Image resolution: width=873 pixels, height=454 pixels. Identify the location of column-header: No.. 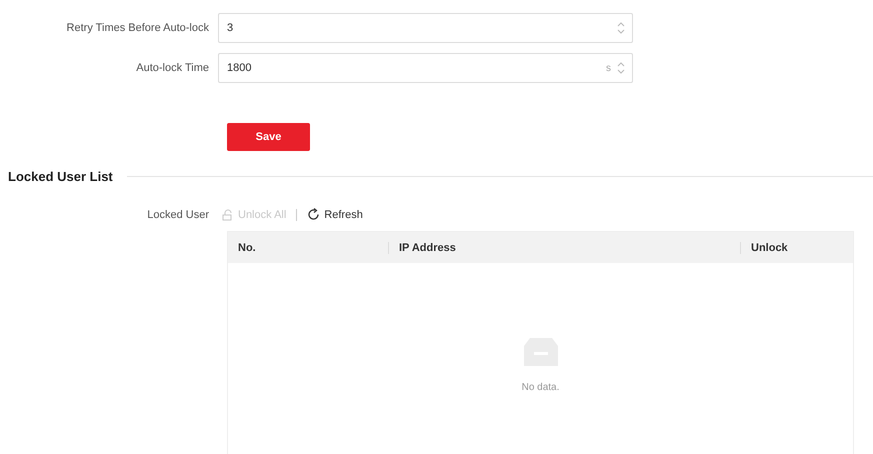
(247, 248).